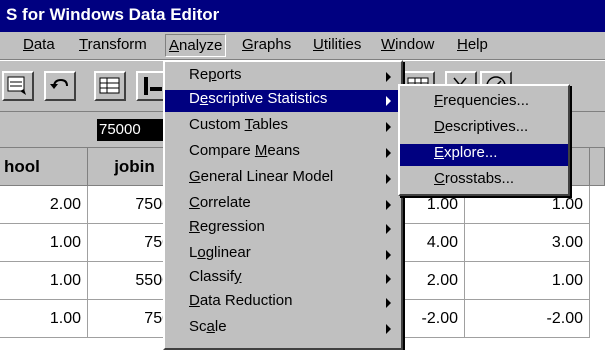 The height and width of the screenshot is (350, 605). I want to click on menu-utilities: Utilities, so click(337, 44).